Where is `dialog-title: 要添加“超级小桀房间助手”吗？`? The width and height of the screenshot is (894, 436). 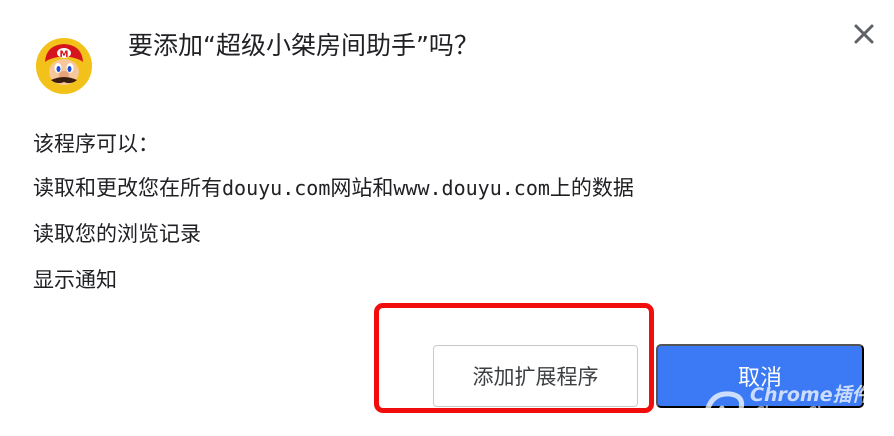
dialog-title: 要添加“超级小桀房间助手”吗？ is located at coordinates (303, 45).